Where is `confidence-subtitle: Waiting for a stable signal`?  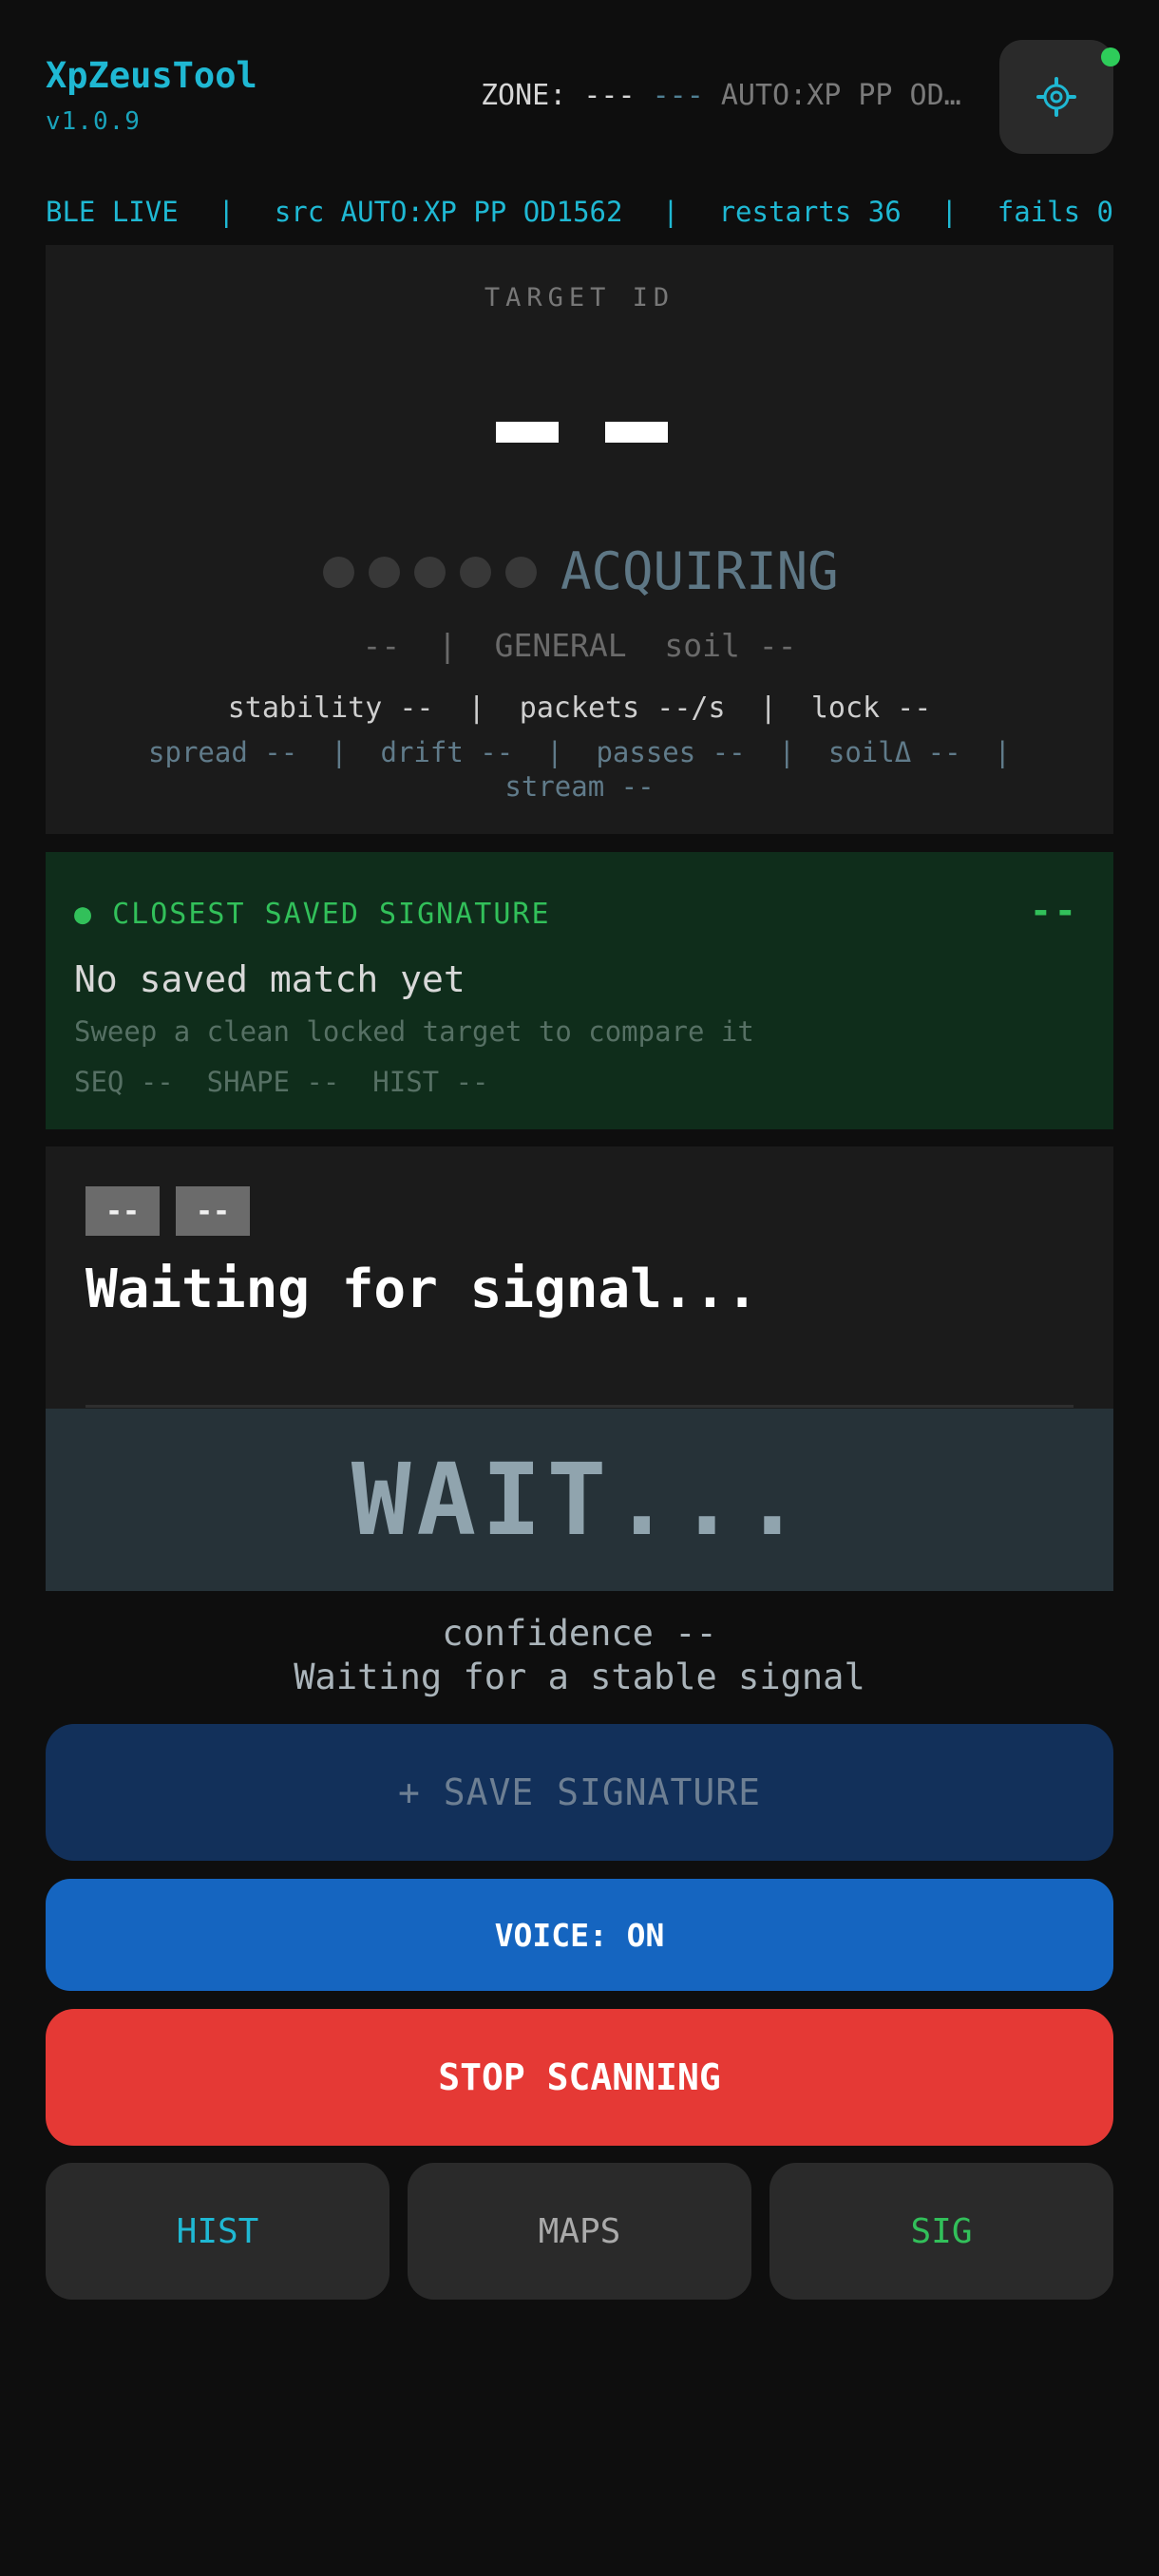
confidence-subtitle: Waiting for a stable signal is located at coordinates (579, 1677).